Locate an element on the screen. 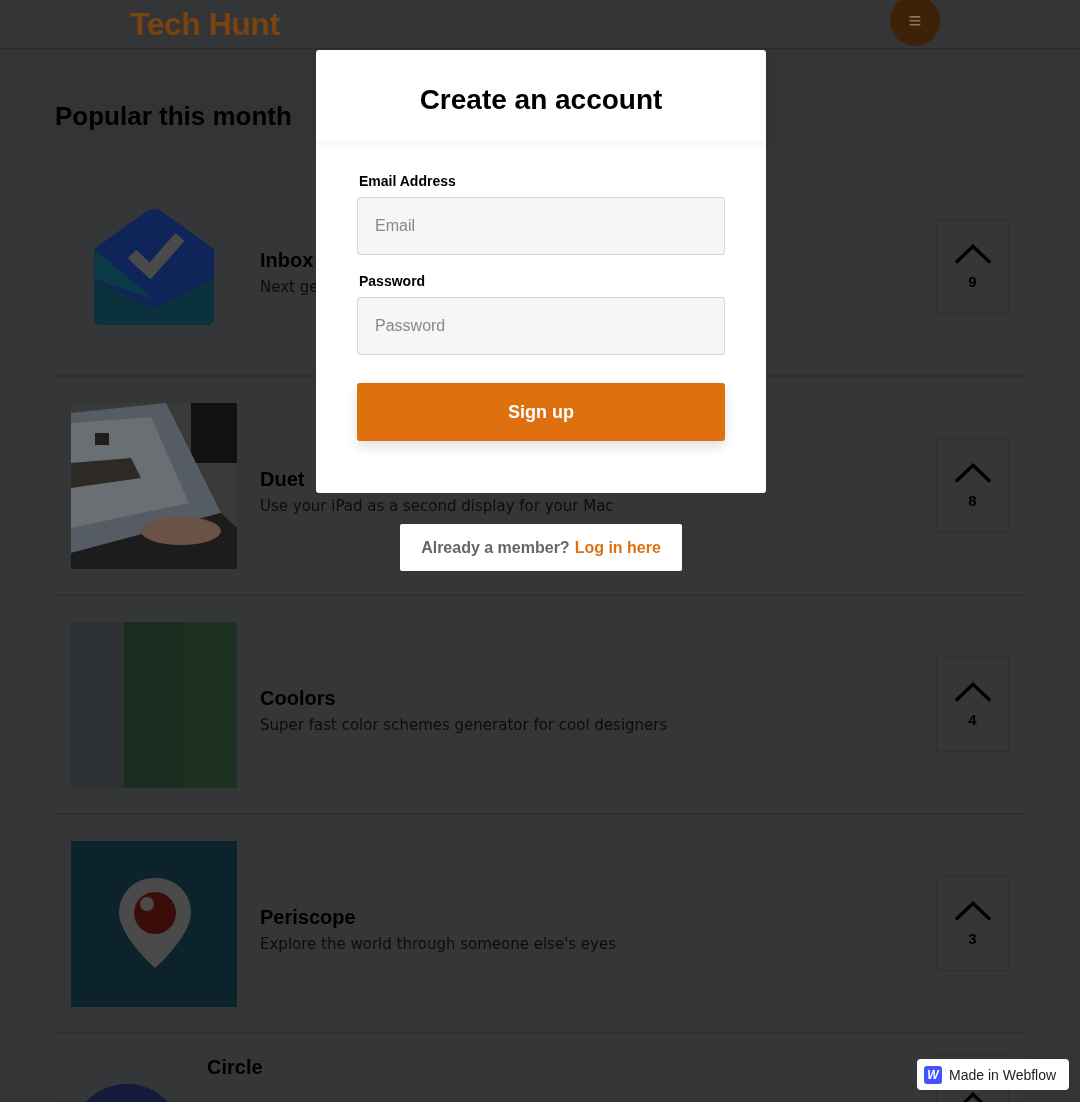  login-question: Already a member? is located at coordinates (495, 547).